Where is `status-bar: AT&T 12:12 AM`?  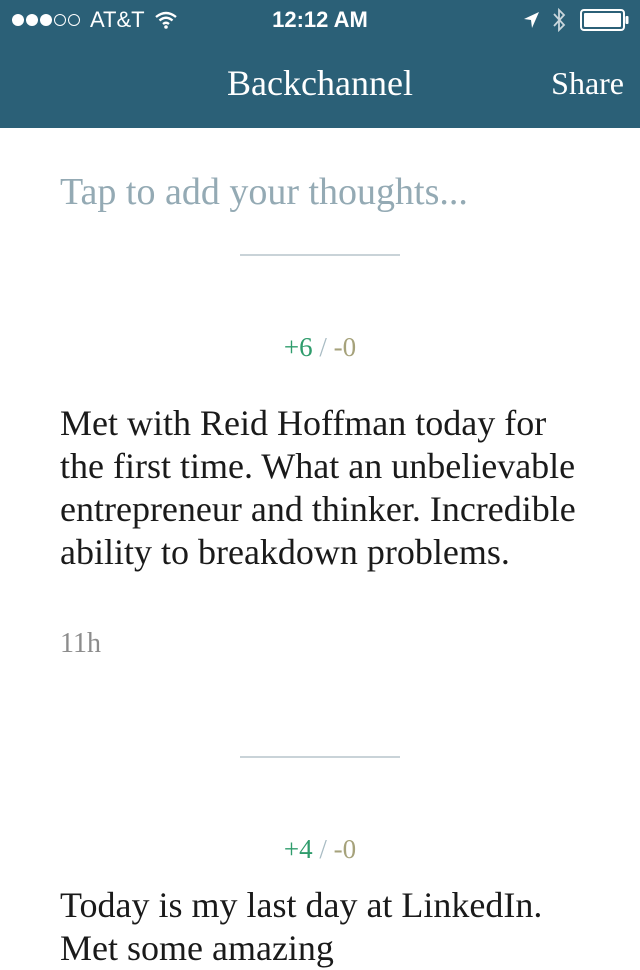 status-bar: AT&T 12:12 AM is located at coordinates (320, 20).